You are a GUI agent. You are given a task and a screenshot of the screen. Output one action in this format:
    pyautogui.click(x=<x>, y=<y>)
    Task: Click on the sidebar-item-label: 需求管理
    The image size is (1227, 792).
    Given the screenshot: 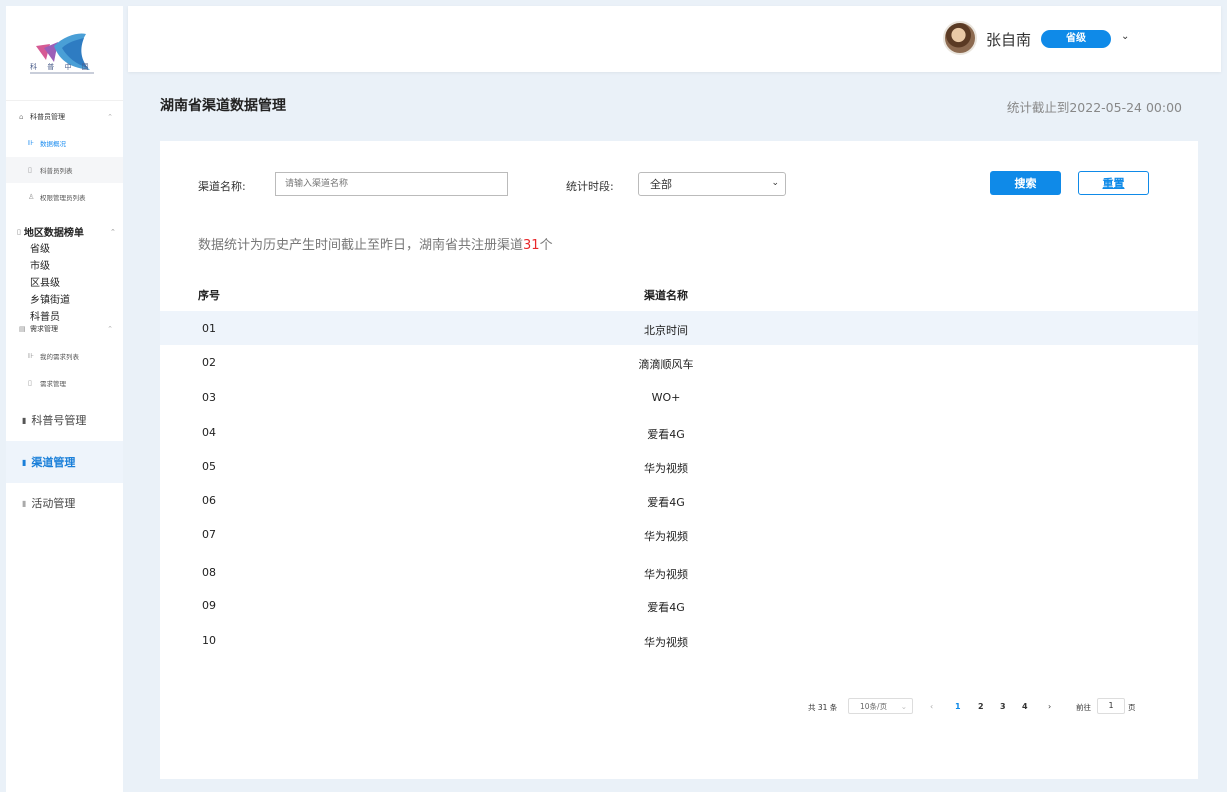 What is the action you would take?
    pyautogui.click(x=53, y=384)
    